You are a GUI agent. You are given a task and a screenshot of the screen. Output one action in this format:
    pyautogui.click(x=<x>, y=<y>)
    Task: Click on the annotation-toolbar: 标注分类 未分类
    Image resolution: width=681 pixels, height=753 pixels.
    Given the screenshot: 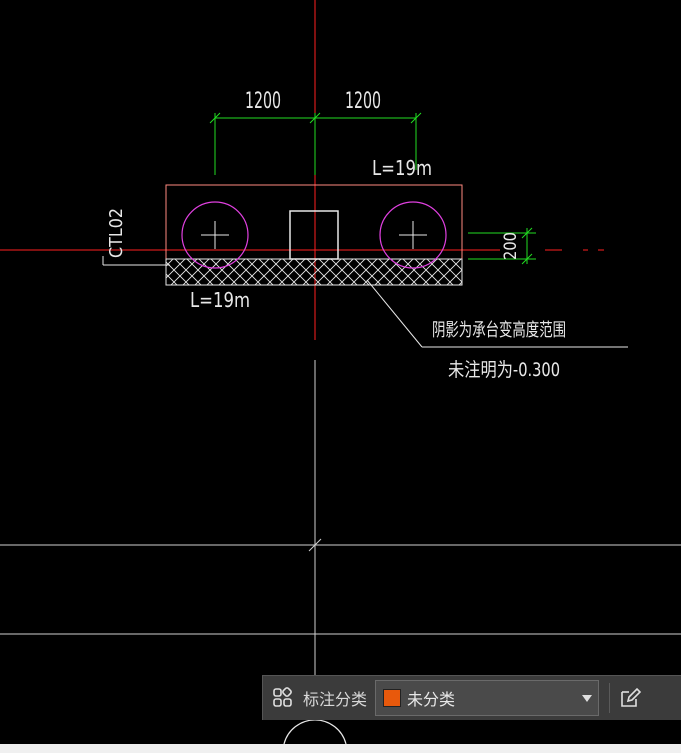 What is the action you would take?
    pyautogui.click(x=471, y=697)
    